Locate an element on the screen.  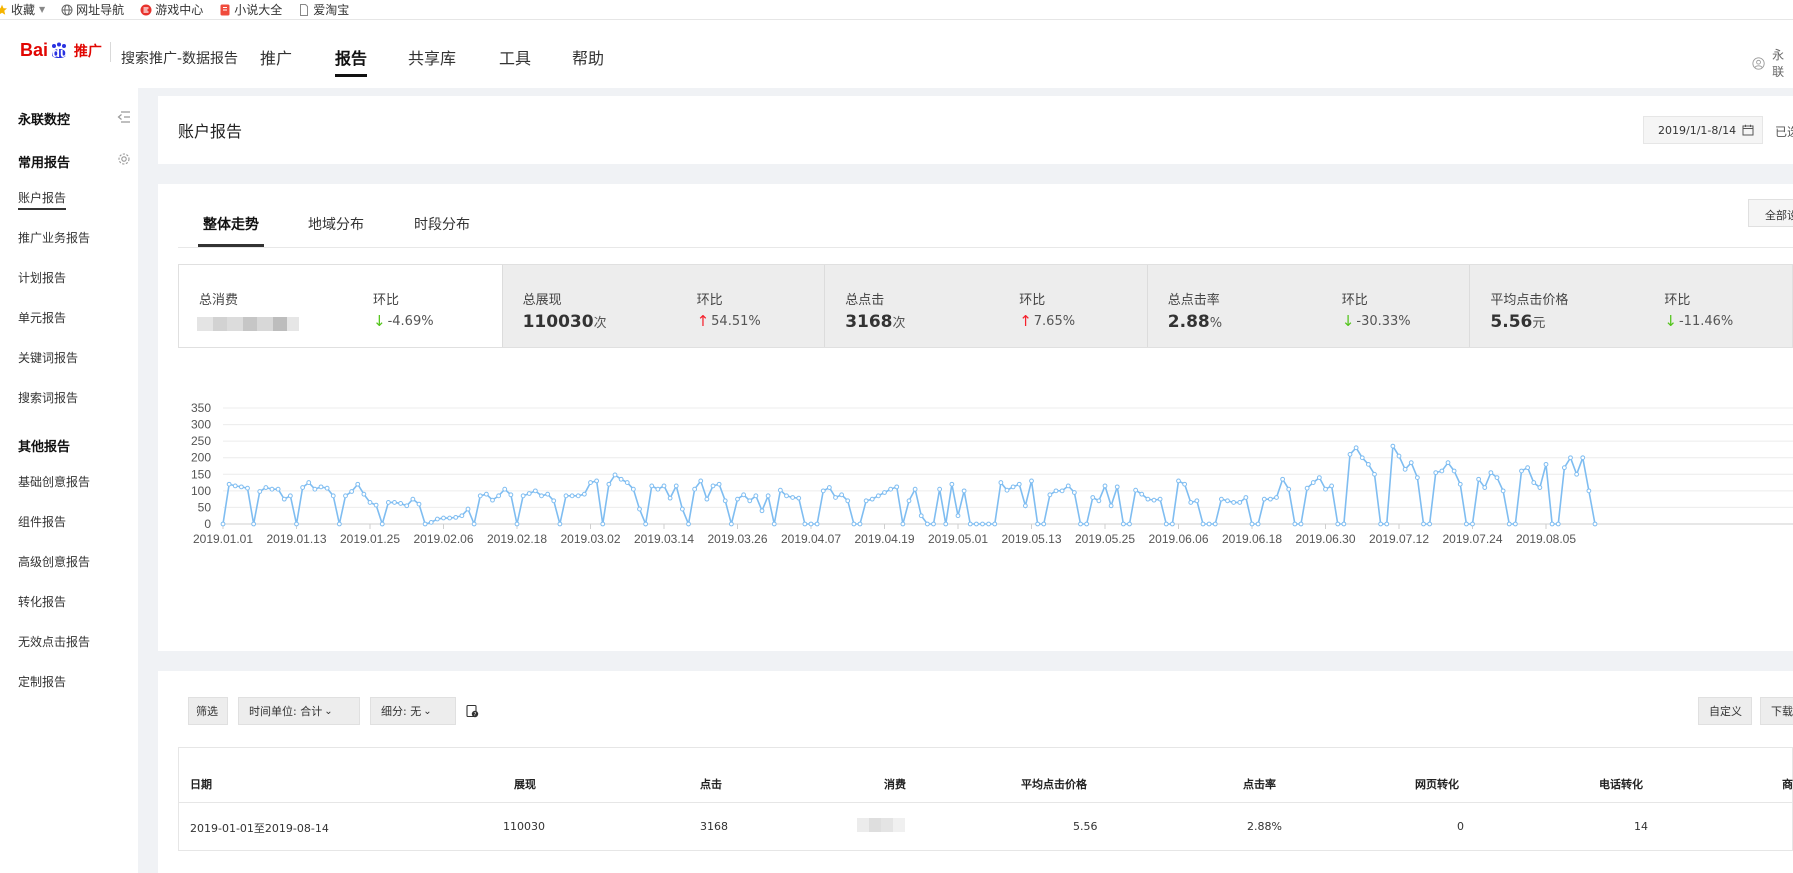
download-button: 下载 is located at coordinates (1776, 711).